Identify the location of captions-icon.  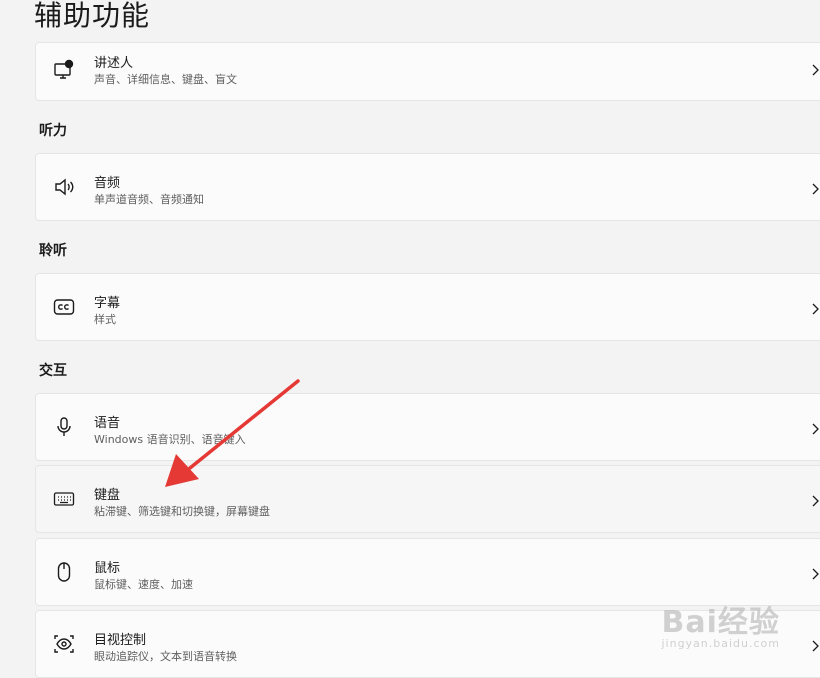
(64, 307).